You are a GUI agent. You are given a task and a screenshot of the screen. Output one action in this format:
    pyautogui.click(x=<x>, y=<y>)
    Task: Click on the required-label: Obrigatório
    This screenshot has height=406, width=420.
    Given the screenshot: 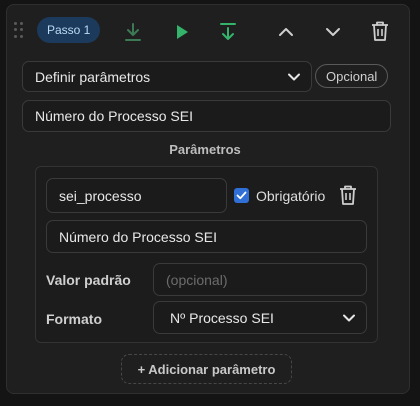 What is the action you would take?
    pyautogui.click(x=291, y=196)
    